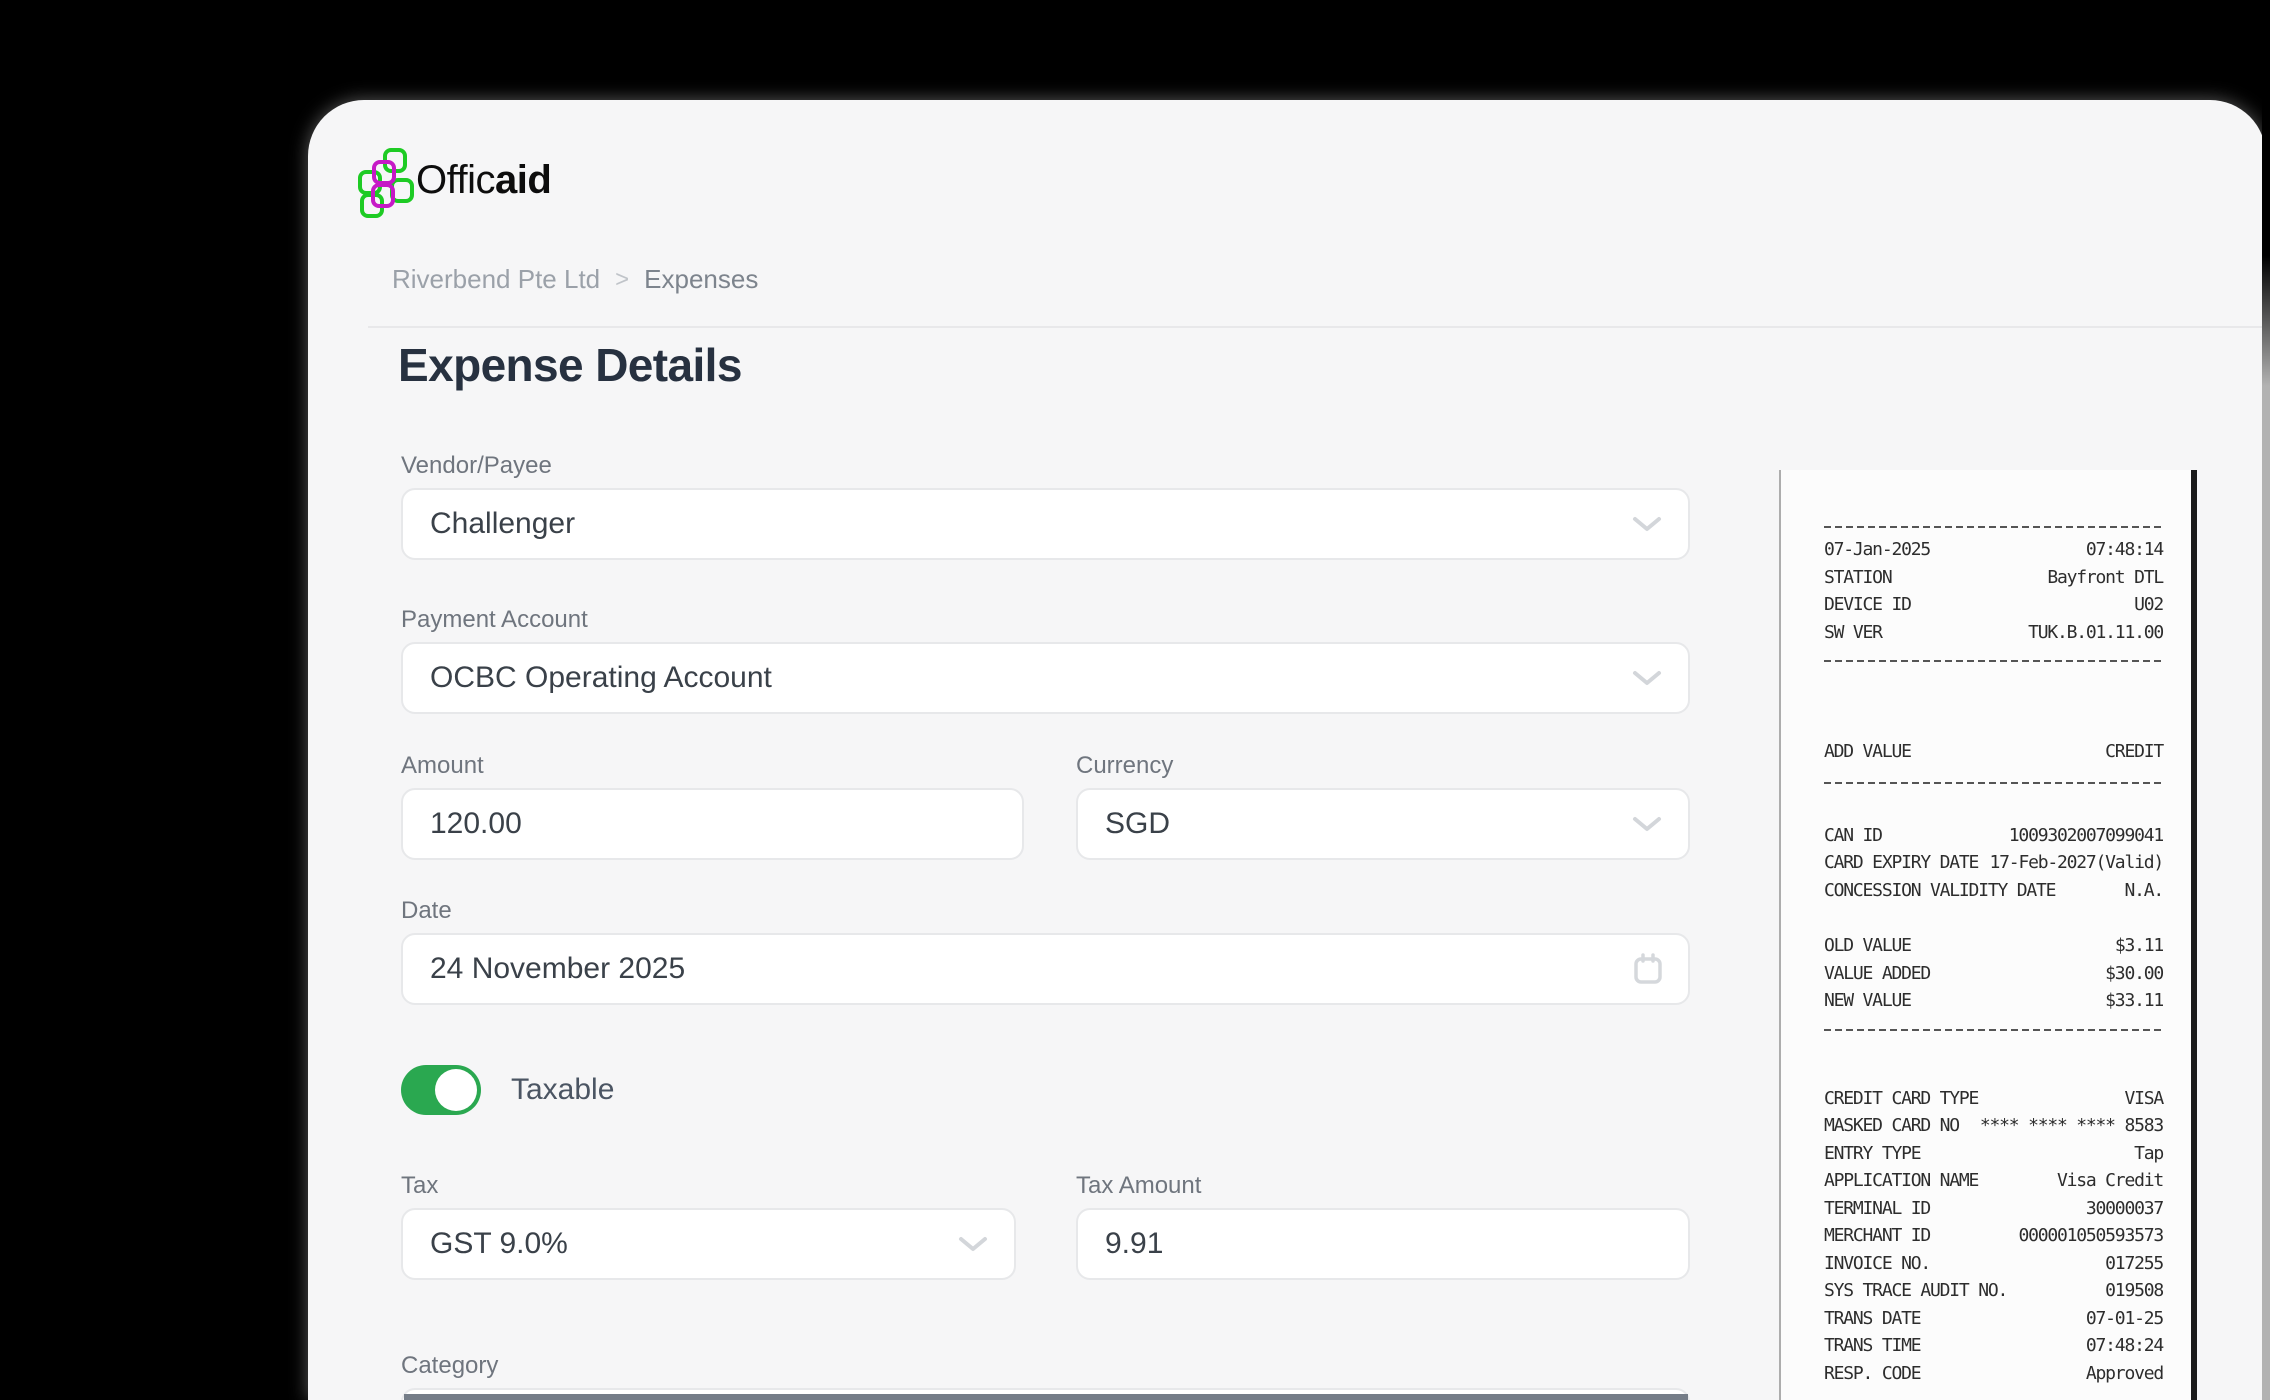 The height and width of the screenshot is (1400, 2270). What do you see at coordinates (701, 279) in the screenshot?
I see `breadcrumb-section-expenses: Expenses` at bounding box center [701, 279].